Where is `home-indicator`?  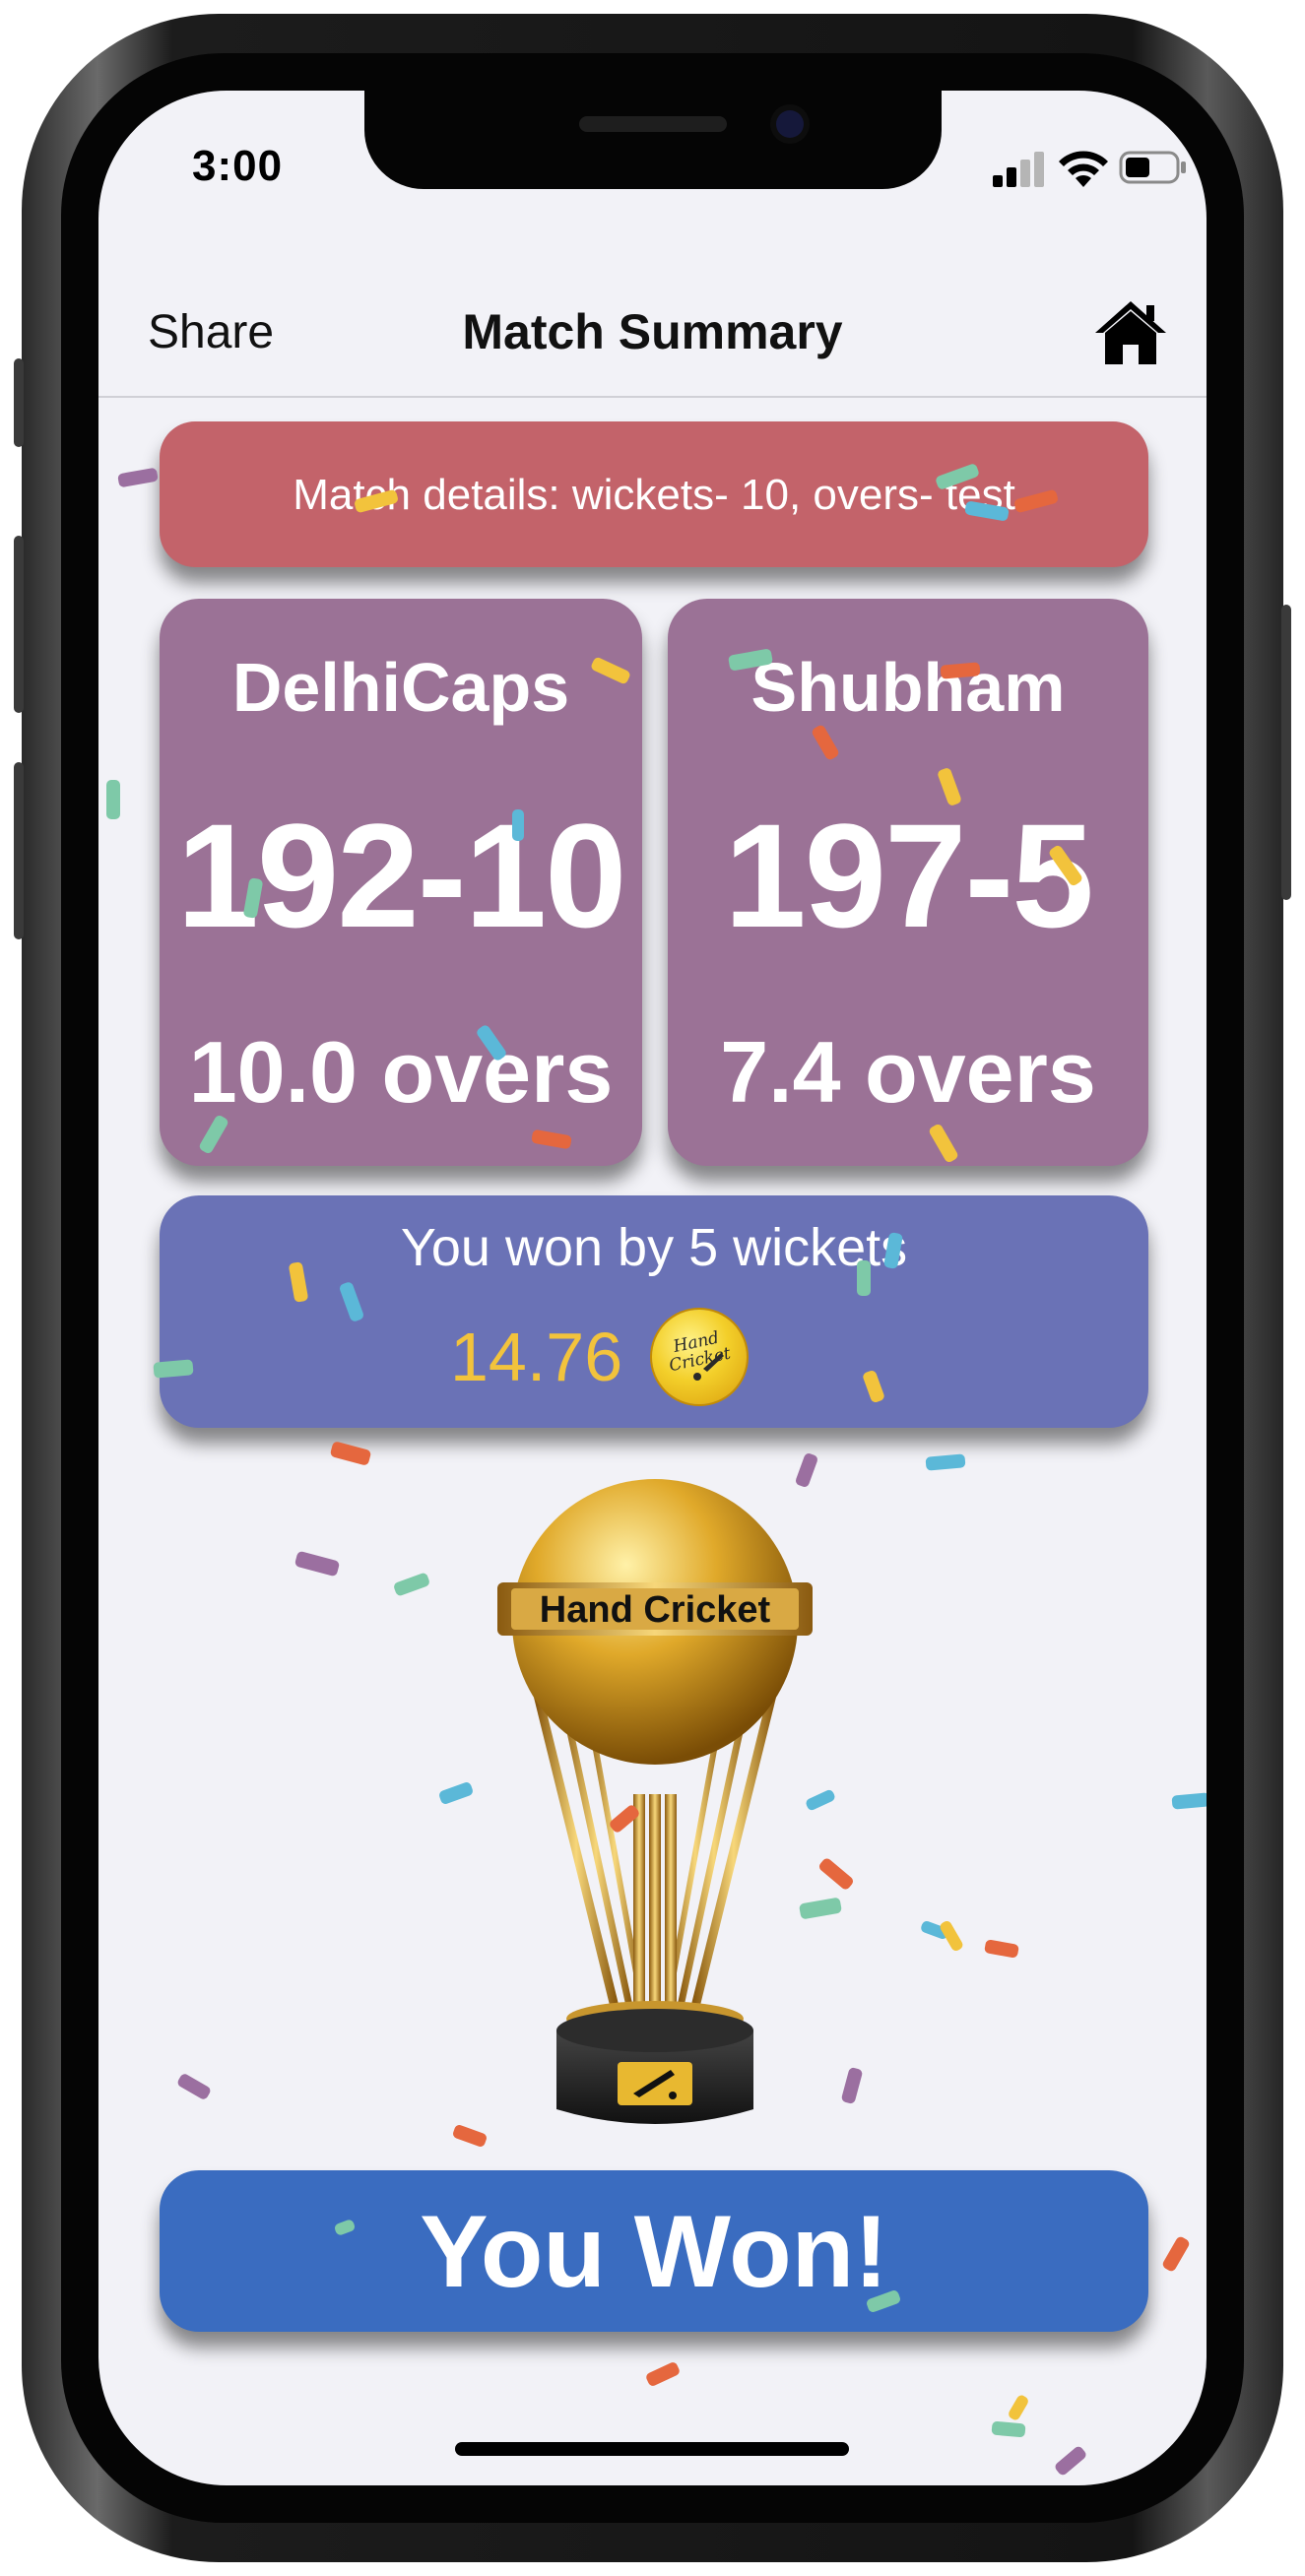
home-indicator is located at coordinates (652, 2449).